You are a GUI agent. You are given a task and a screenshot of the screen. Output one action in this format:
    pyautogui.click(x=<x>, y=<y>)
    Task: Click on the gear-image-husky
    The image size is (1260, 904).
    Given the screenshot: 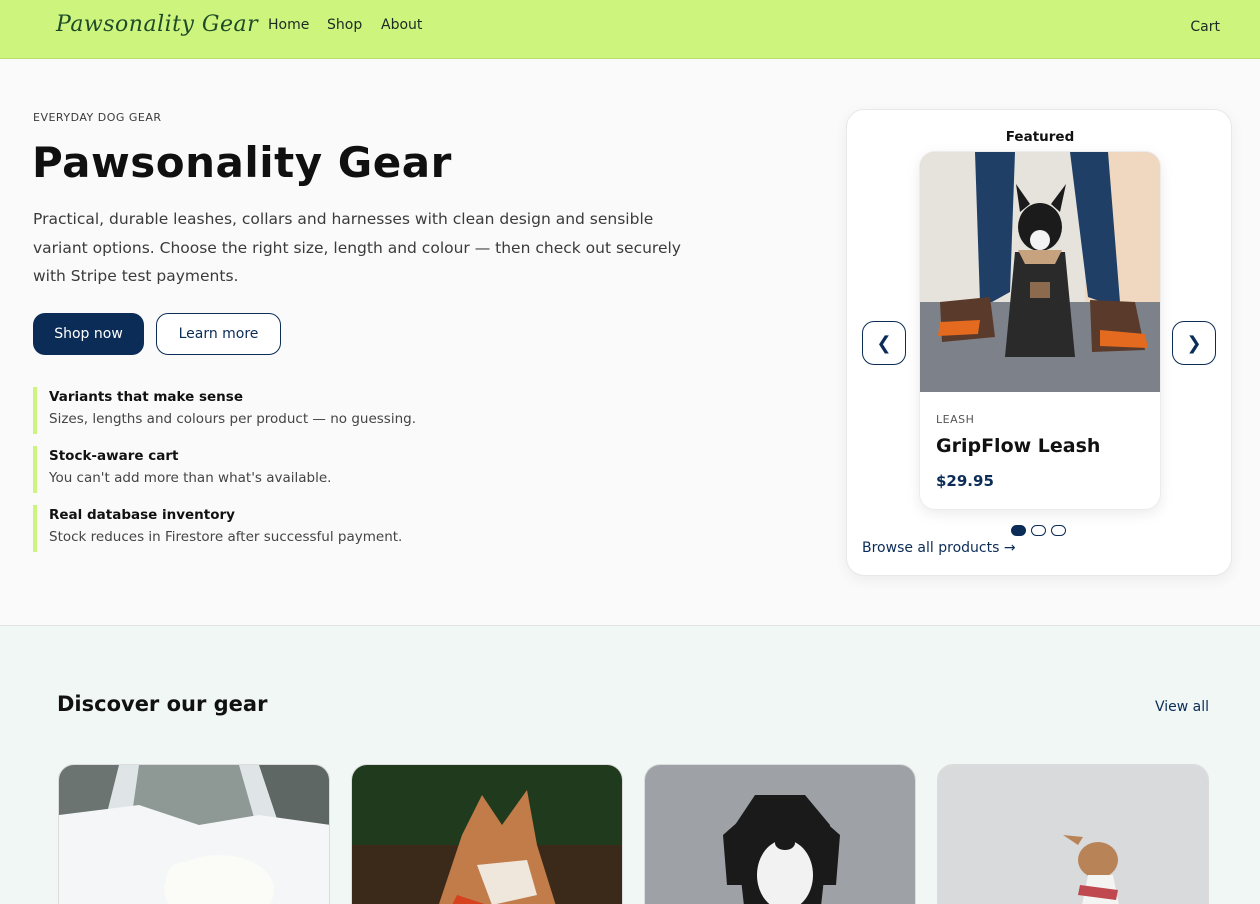 What is the action you would take?
    pyautogui.click(x=487, y=834)
    